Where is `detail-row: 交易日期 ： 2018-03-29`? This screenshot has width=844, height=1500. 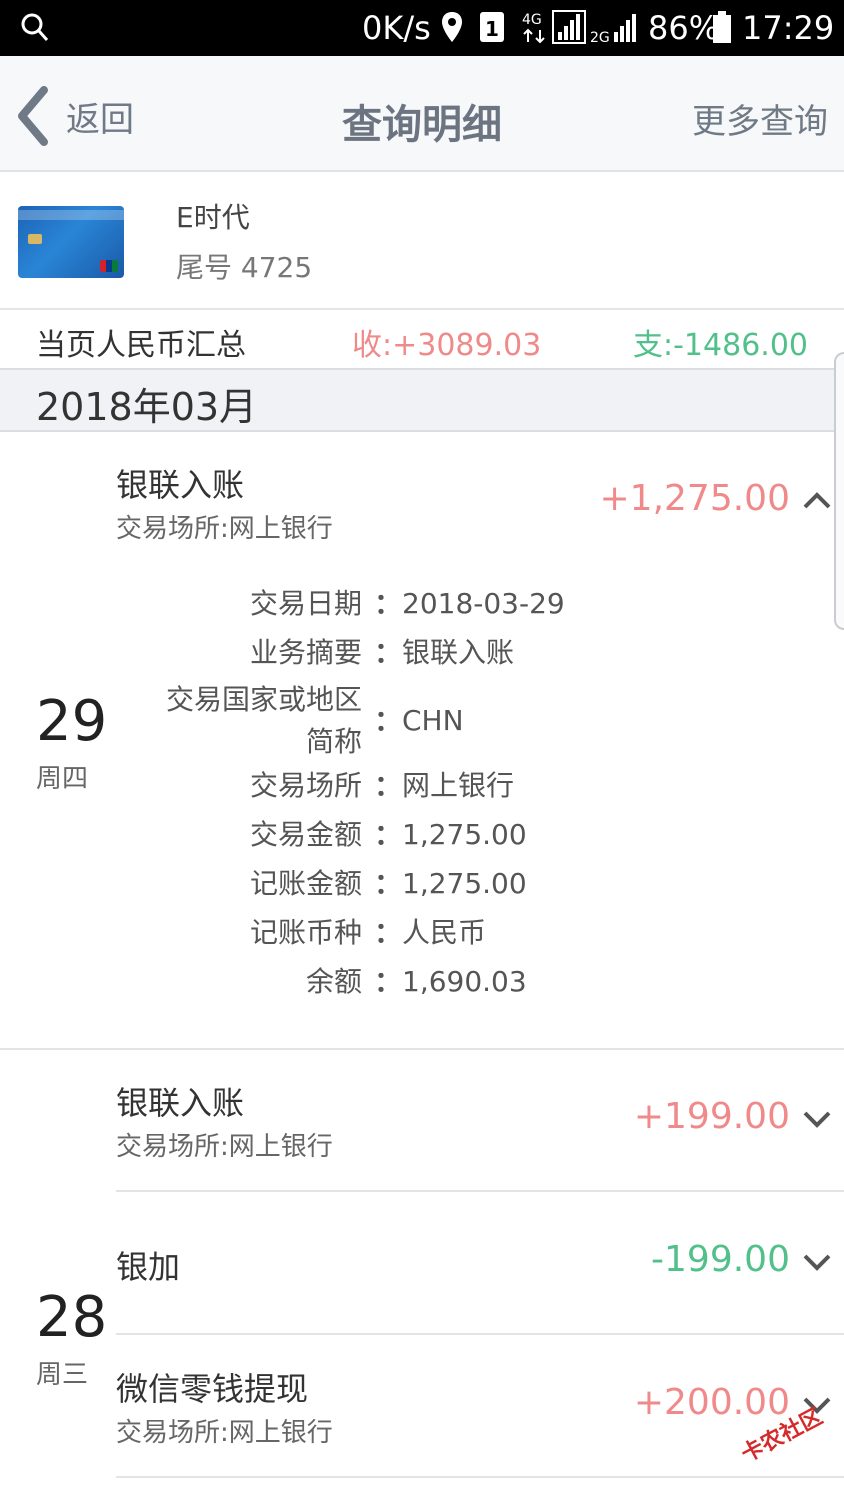 detail-row: 交易日期 ： 2018-03-29 is located at coordinates (466, 606).